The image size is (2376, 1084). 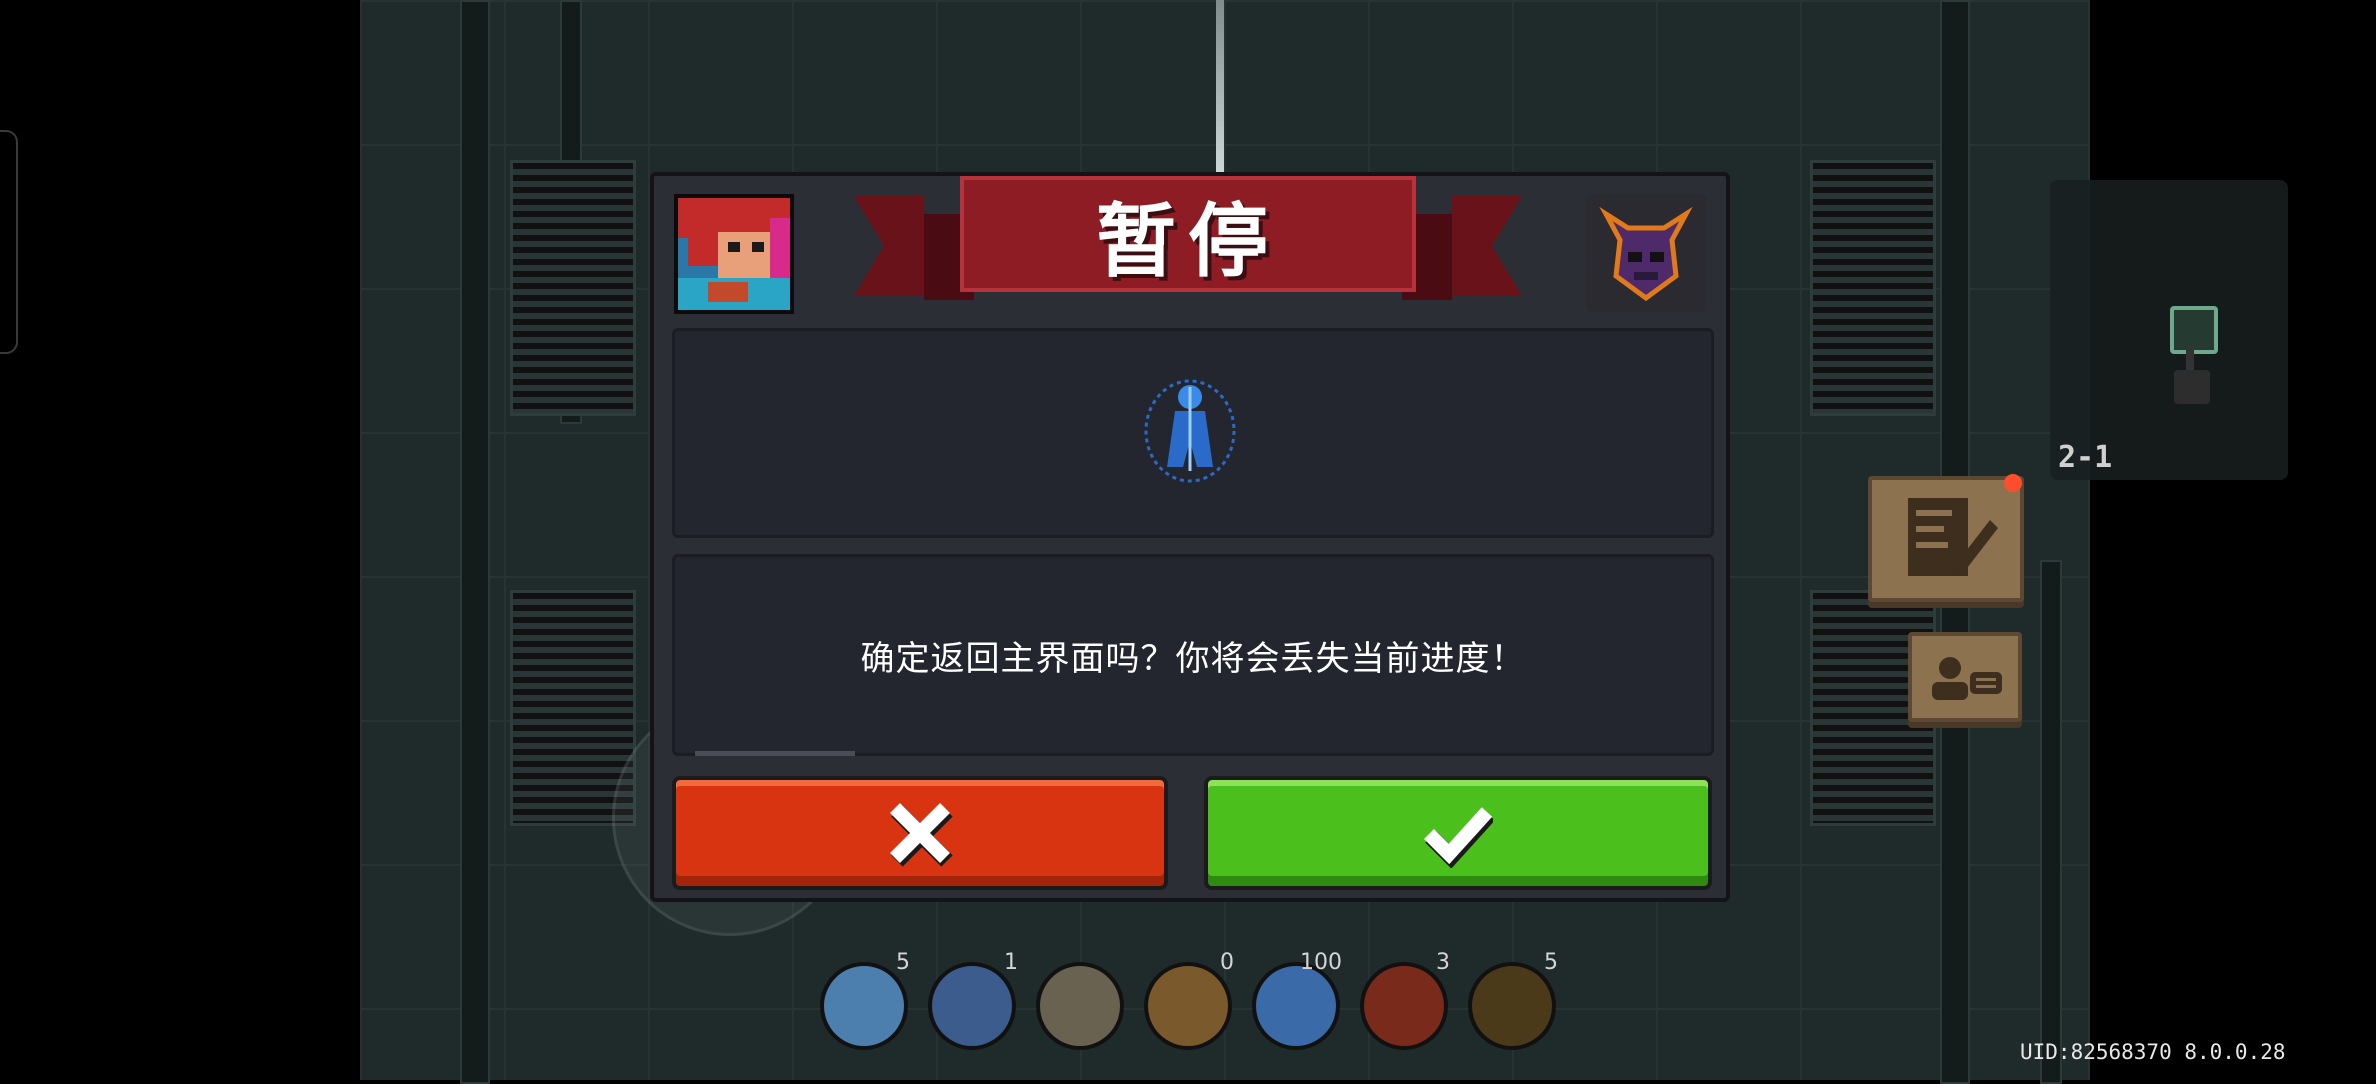 I want to click on x-icon, so click(x=921, y=835).